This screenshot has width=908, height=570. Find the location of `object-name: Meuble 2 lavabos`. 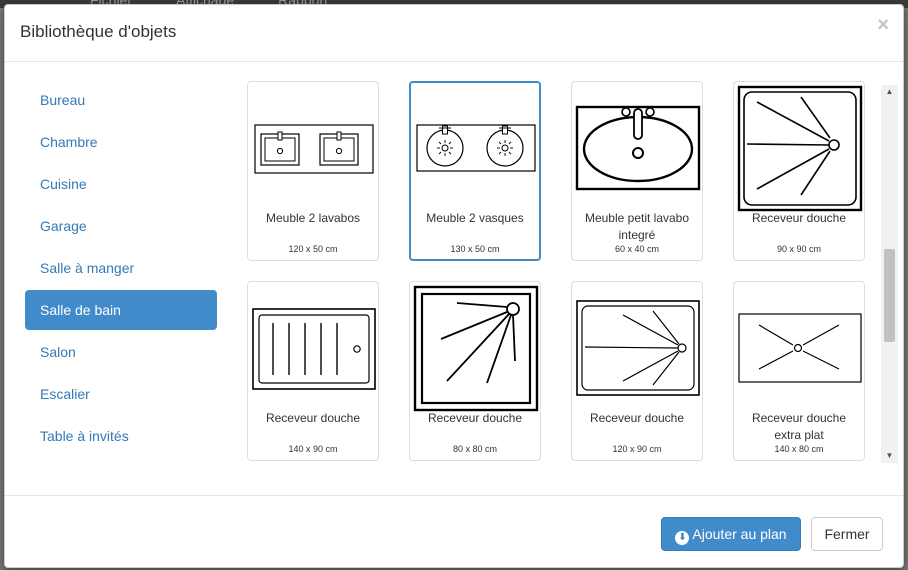

object-name: Meuble 2 lavabos is located at coordinates (313, 218).